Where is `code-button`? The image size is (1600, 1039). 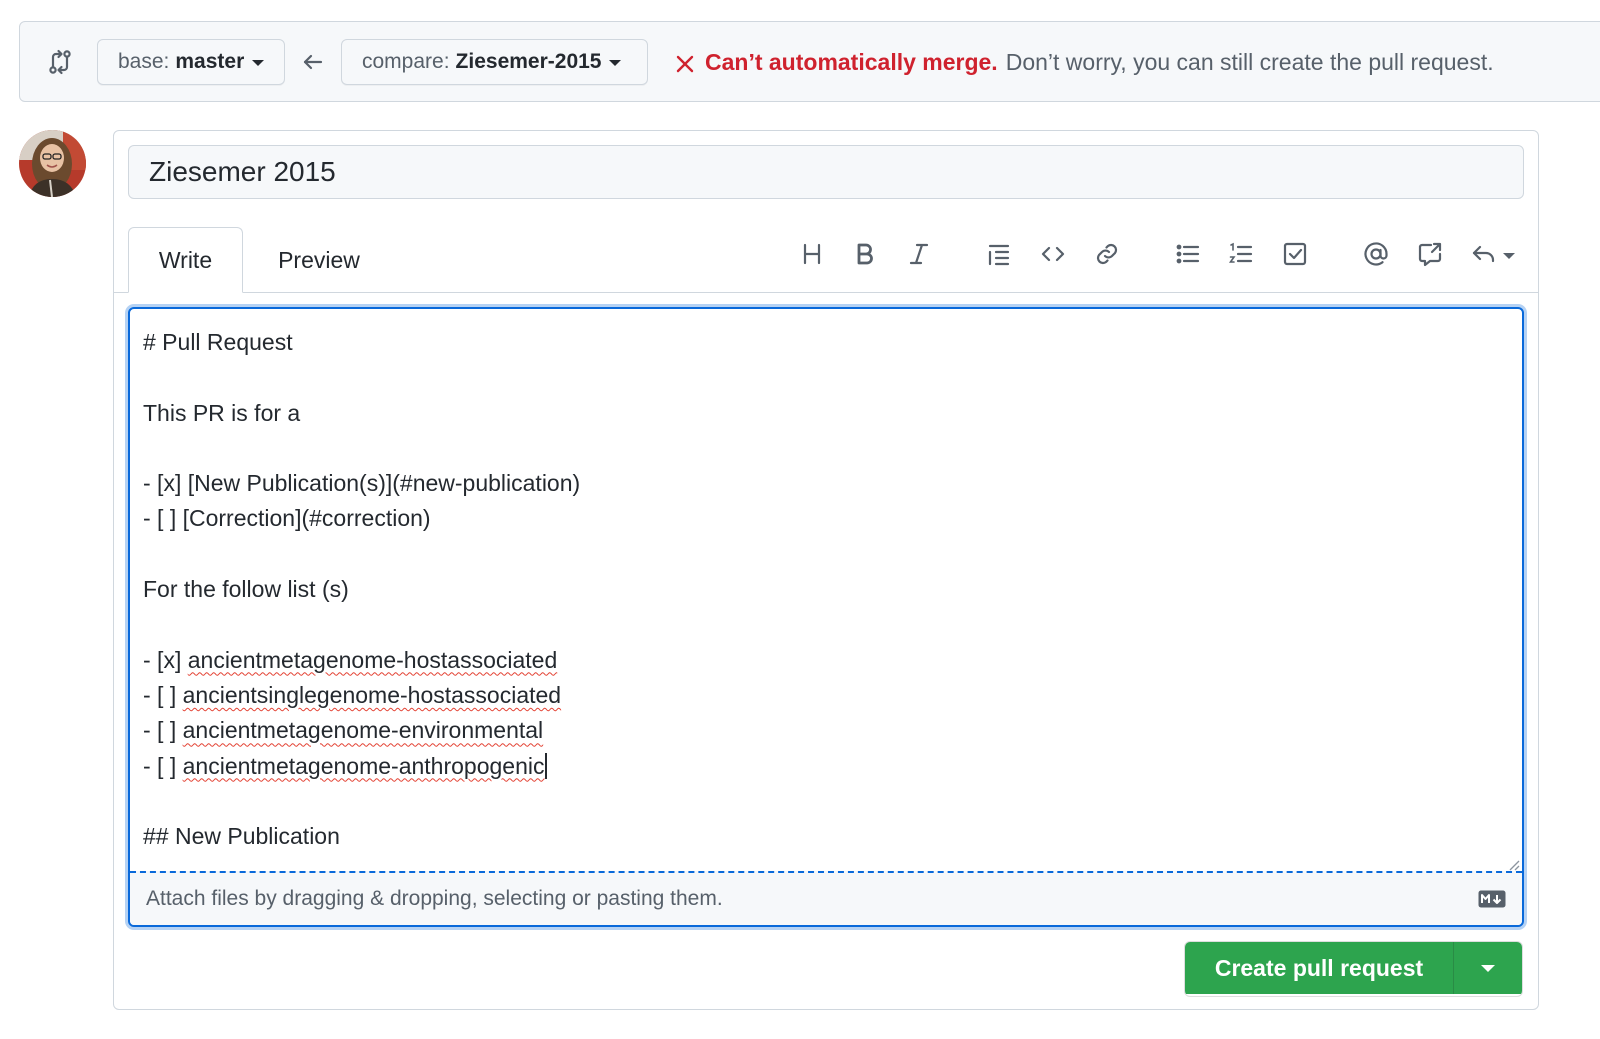
code-button is located at coordinates (1053, 256).